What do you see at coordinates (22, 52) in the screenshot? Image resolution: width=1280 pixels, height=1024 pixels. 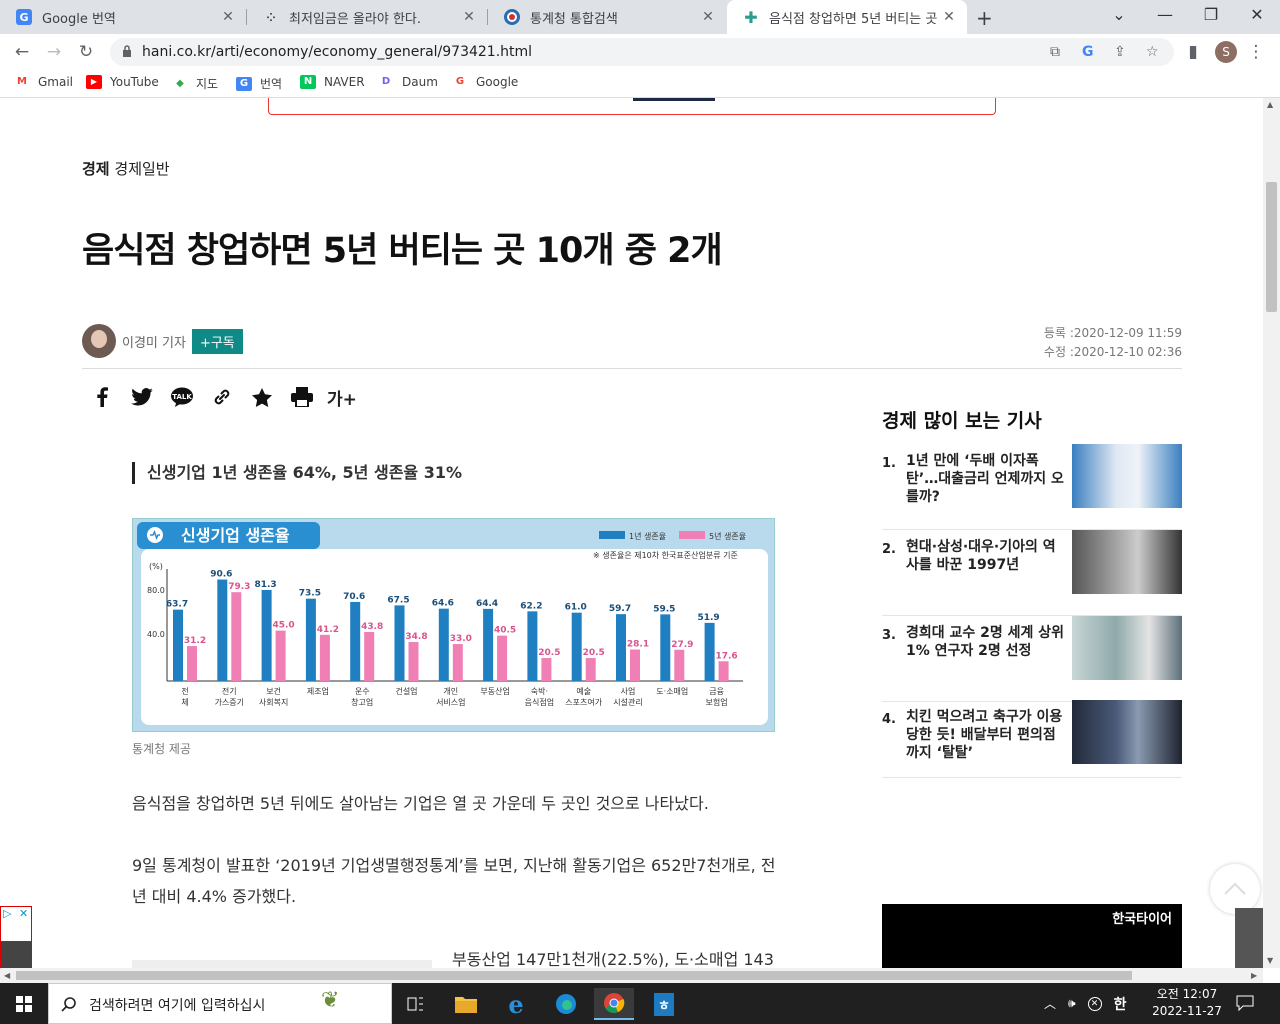 I see `back-button: ←` at bounding box center [22, 52].